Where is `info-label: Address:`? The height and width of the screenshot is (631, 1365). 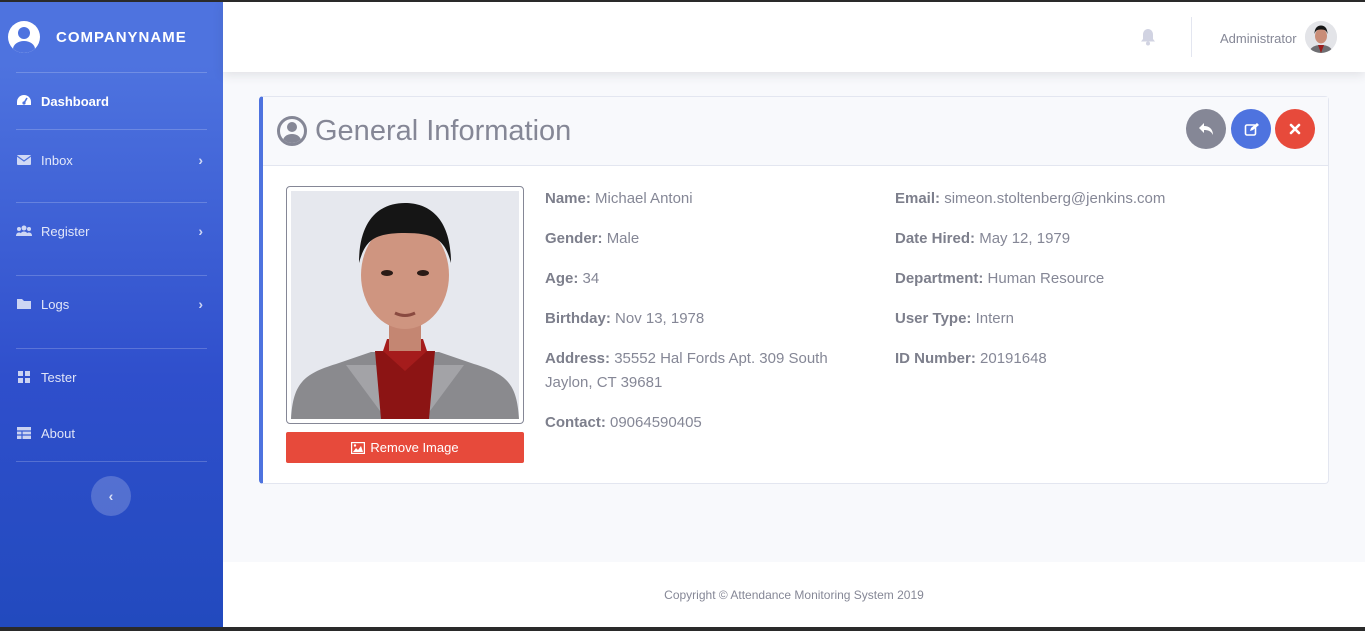
info-label: Address: is located at coordinates (578, 358).